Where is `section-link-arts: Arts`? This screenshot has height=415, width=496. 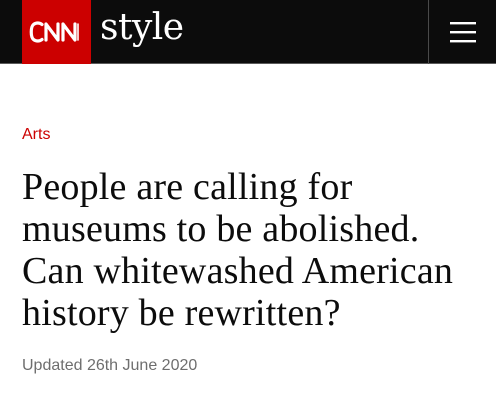 section-link-arts: Arts is located at coordinates (36, 135).